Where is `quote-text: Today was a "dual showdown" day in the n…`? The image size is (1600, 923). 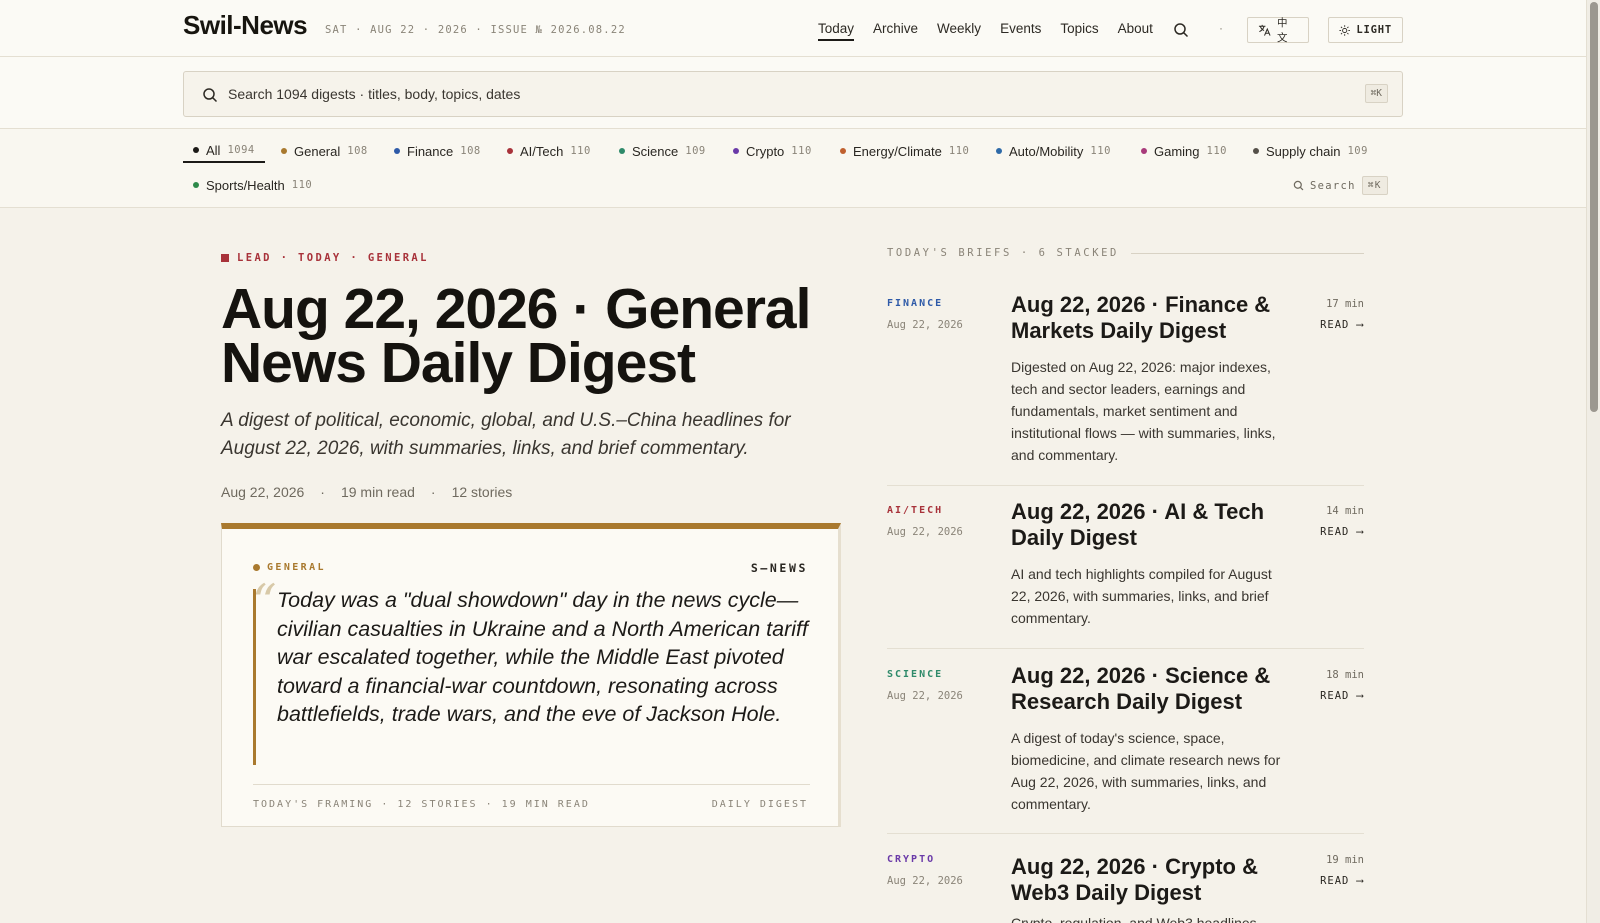 quote-text: Today was a "dual showdown" day in the n… is located at coordinates (542, 657).